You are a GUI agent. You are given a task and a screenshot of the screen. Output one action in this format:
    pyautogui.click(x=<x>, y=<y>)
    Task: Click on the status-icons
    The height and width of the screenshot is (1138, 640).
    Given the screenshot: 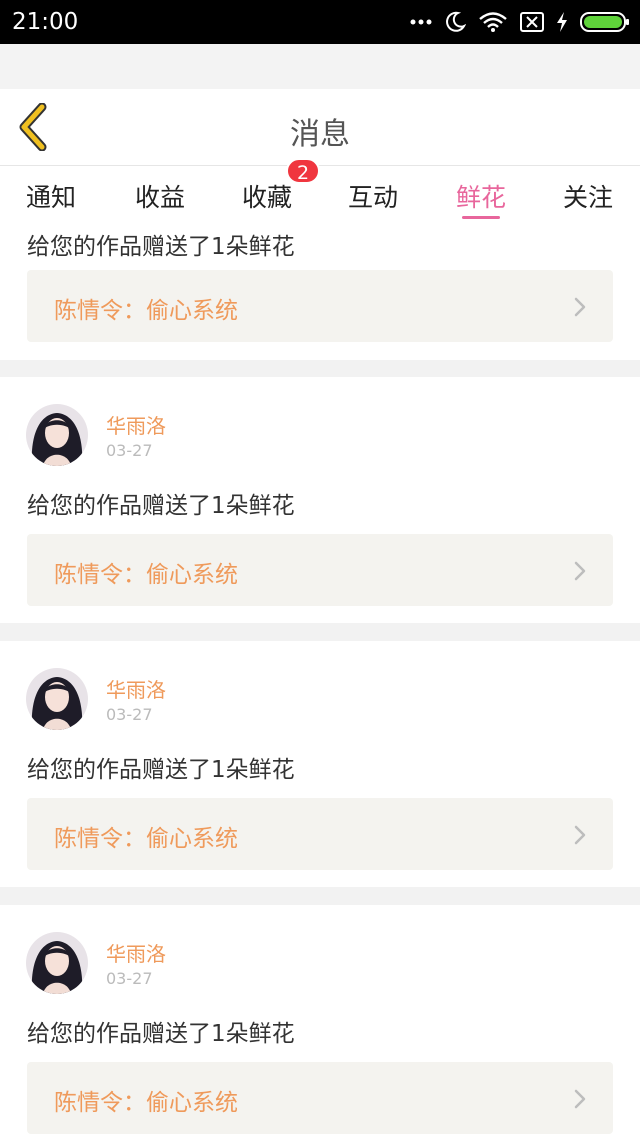 What is the action you would take?
    pyautogui.click(x=520, y=22)
    